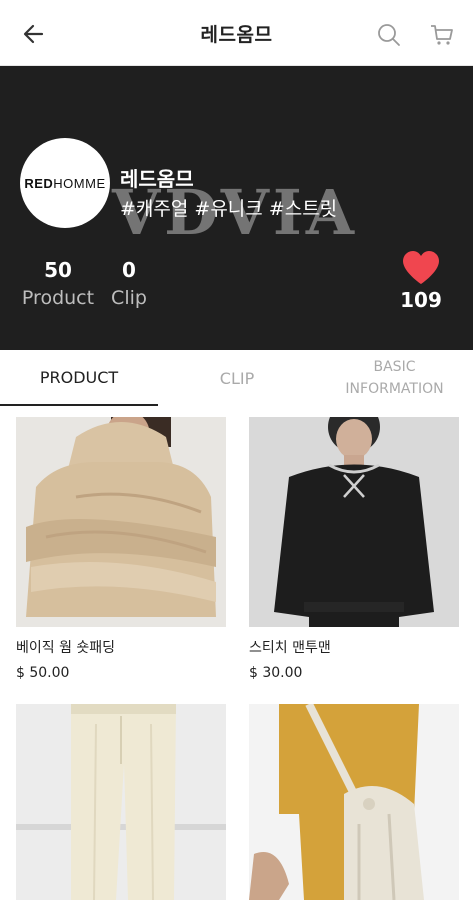 This screenshot has width=473, height=900. Describe the element at coordinates (389, 35) in the screenshot. I see `search-icon` at that location.